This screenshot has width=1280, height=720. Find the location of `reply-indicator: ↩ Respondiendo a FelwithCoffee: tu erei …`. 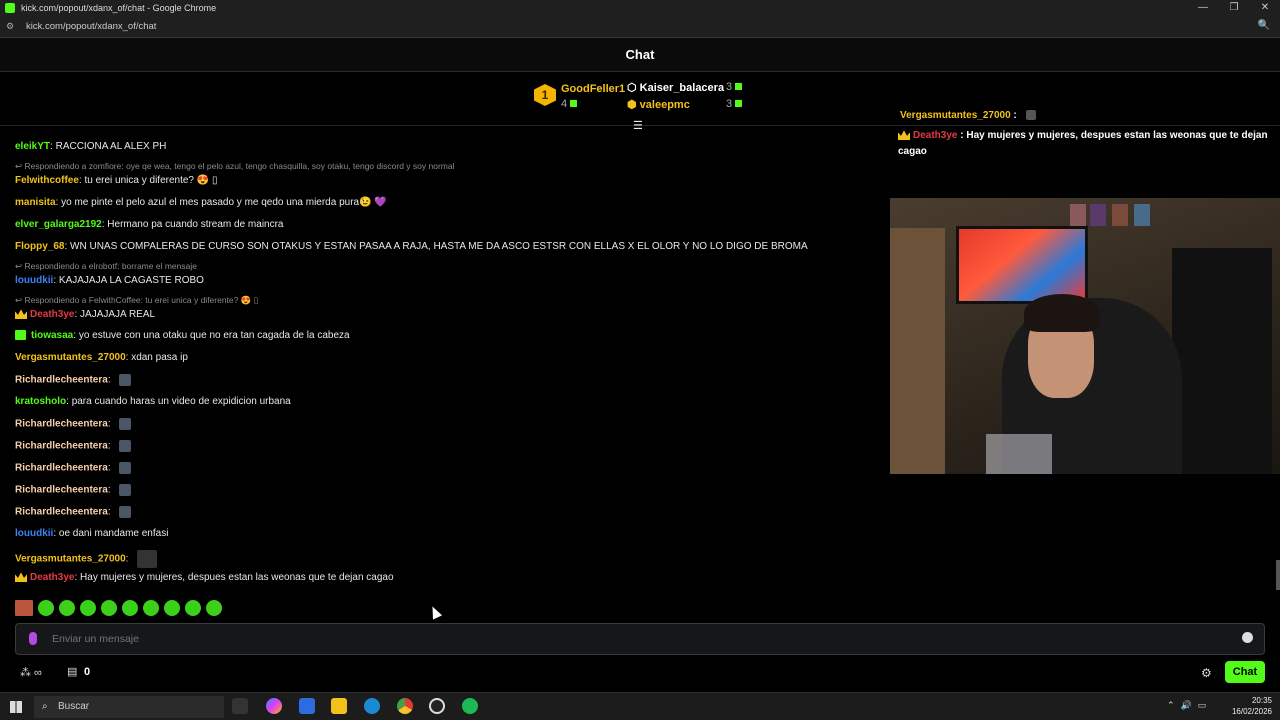

reply-indicator: ↩ Respondiendo a FelwithCoffee: tu erei … is located at coordinates (136, 300).